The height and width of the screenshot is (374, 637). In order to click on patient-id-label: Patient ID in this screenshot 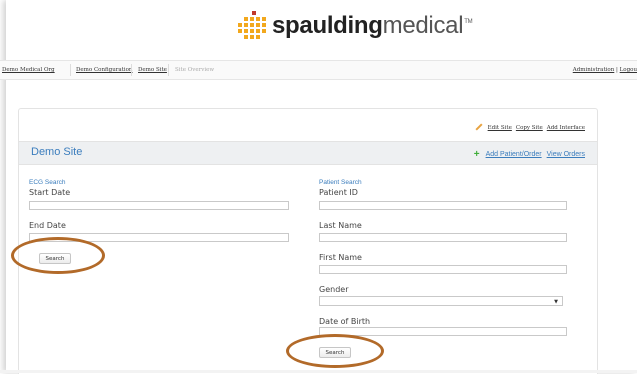, I will do `click(338, 192)`.